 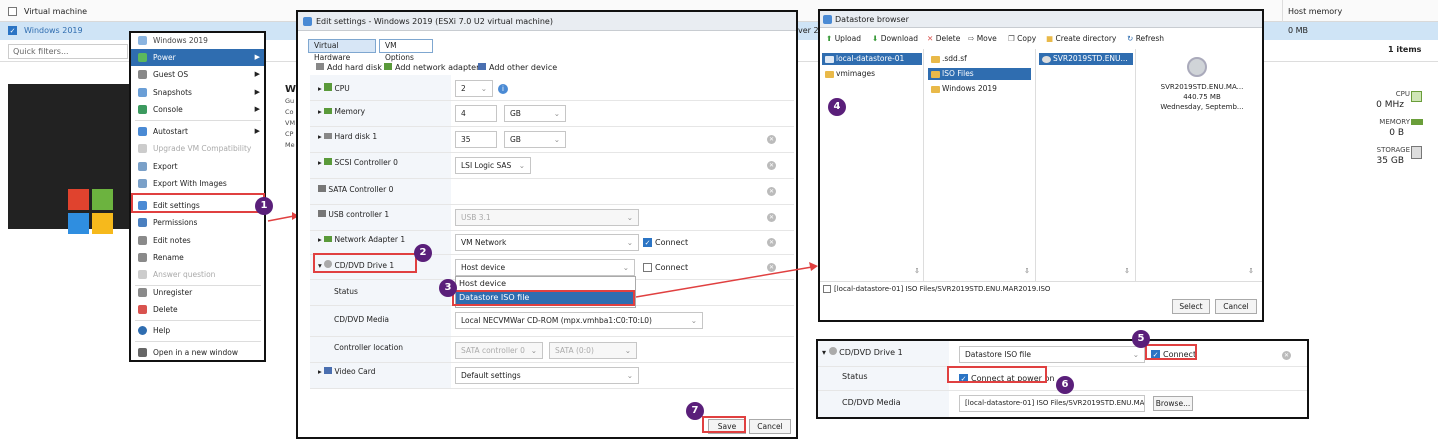 What do you see at coordinates (1315, 11) in the screenshot?
I see `column-host-memory: Host memory` at bounding box center [1315, 11].